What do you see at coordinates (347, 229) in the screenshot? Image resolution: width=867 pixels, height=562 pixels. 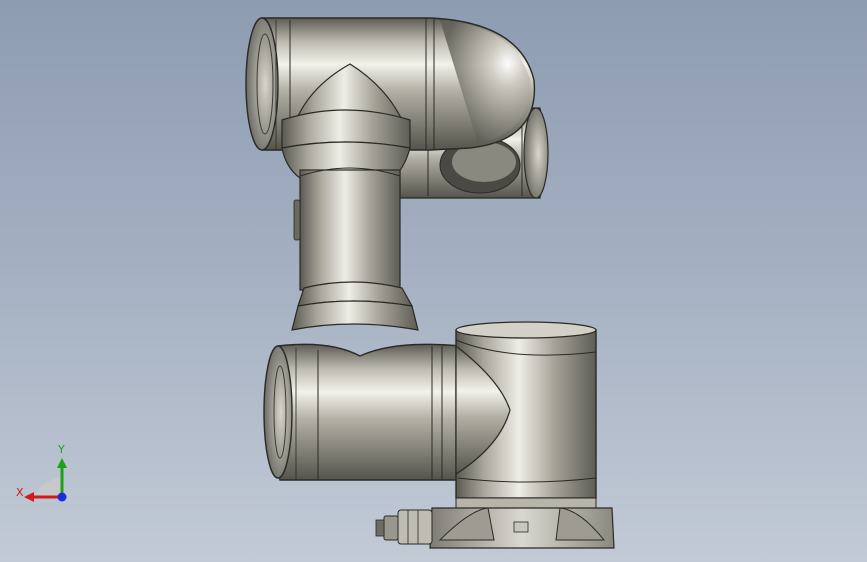 I see `upper-arm-link` at bounding box center [347, 229].